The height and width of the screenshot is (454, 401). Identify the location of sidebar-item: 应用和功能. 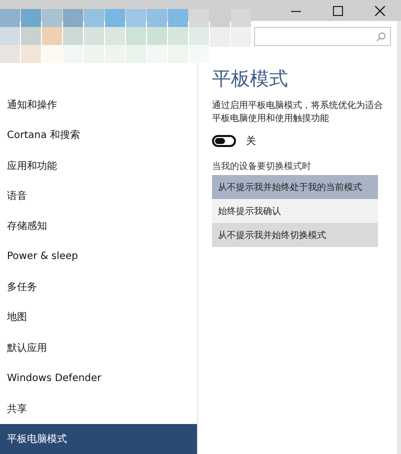
(98, 165).